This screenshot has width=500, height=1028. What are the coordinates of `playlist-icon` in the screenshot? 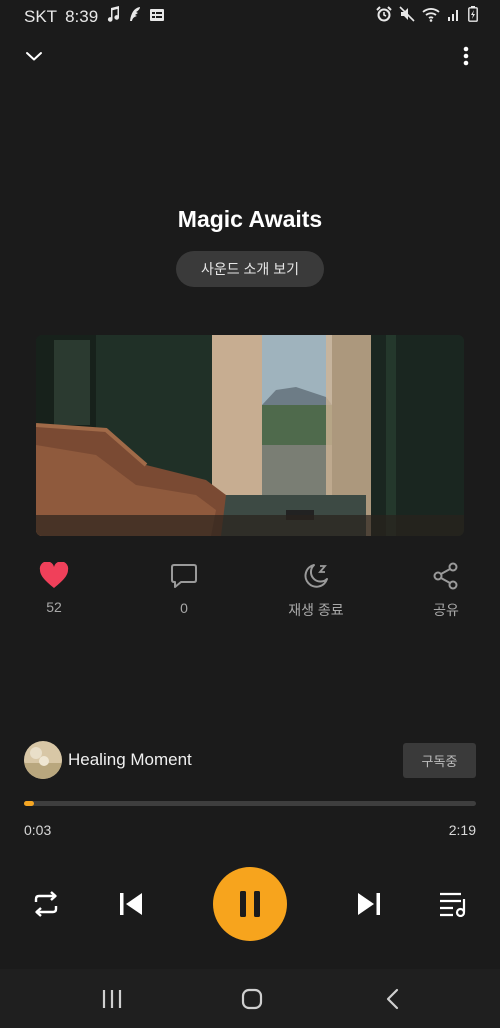 It's located at (453, 904).